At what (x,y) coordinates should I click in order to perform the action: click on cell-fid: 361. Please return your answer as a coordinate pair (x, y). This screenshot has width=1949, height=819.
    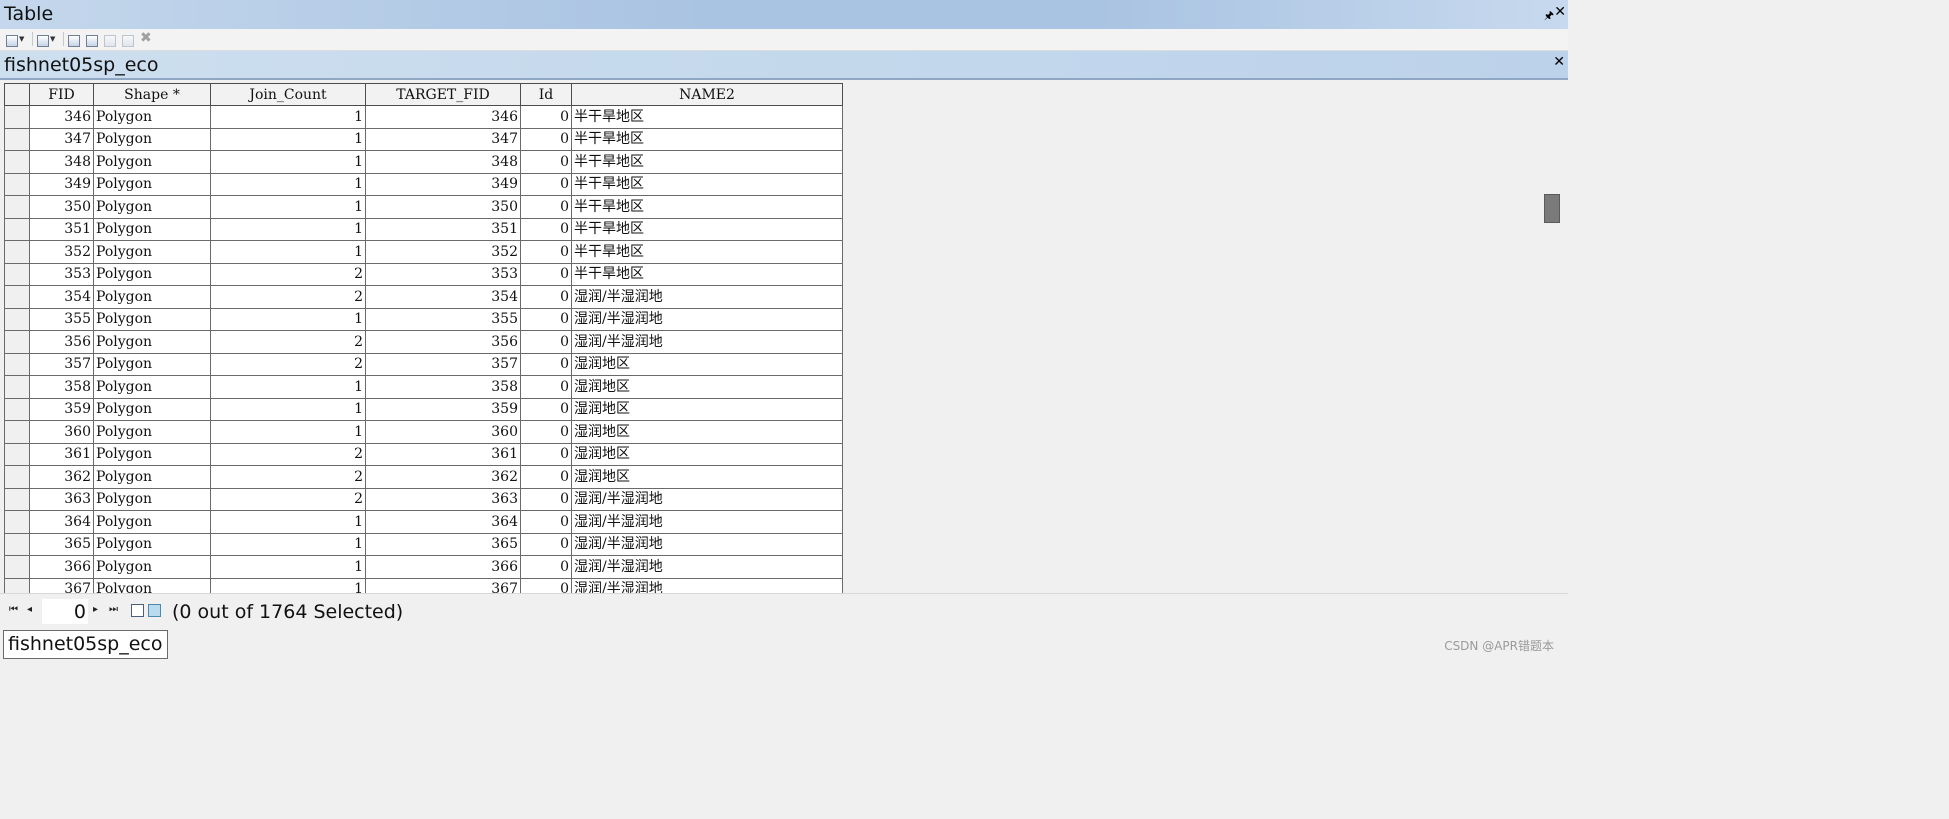
    Looking at the image, I should click on (61, 454).